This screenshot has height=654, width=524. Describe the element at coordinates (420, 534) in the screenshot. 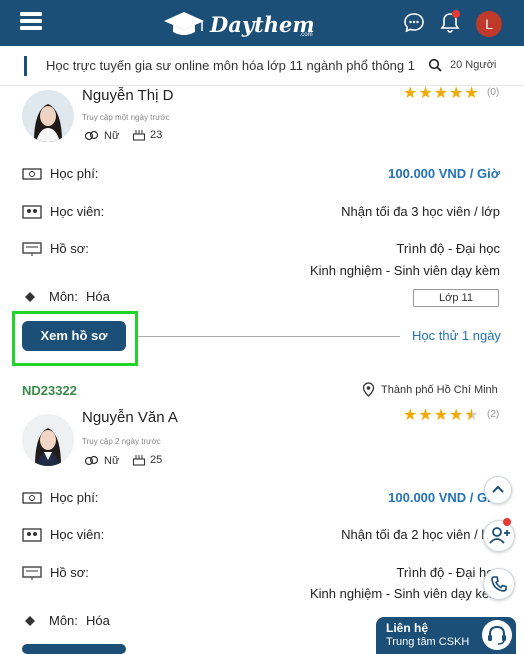

I see `students-value: Nhận tối đa 2 học viên / lớp` at that location.